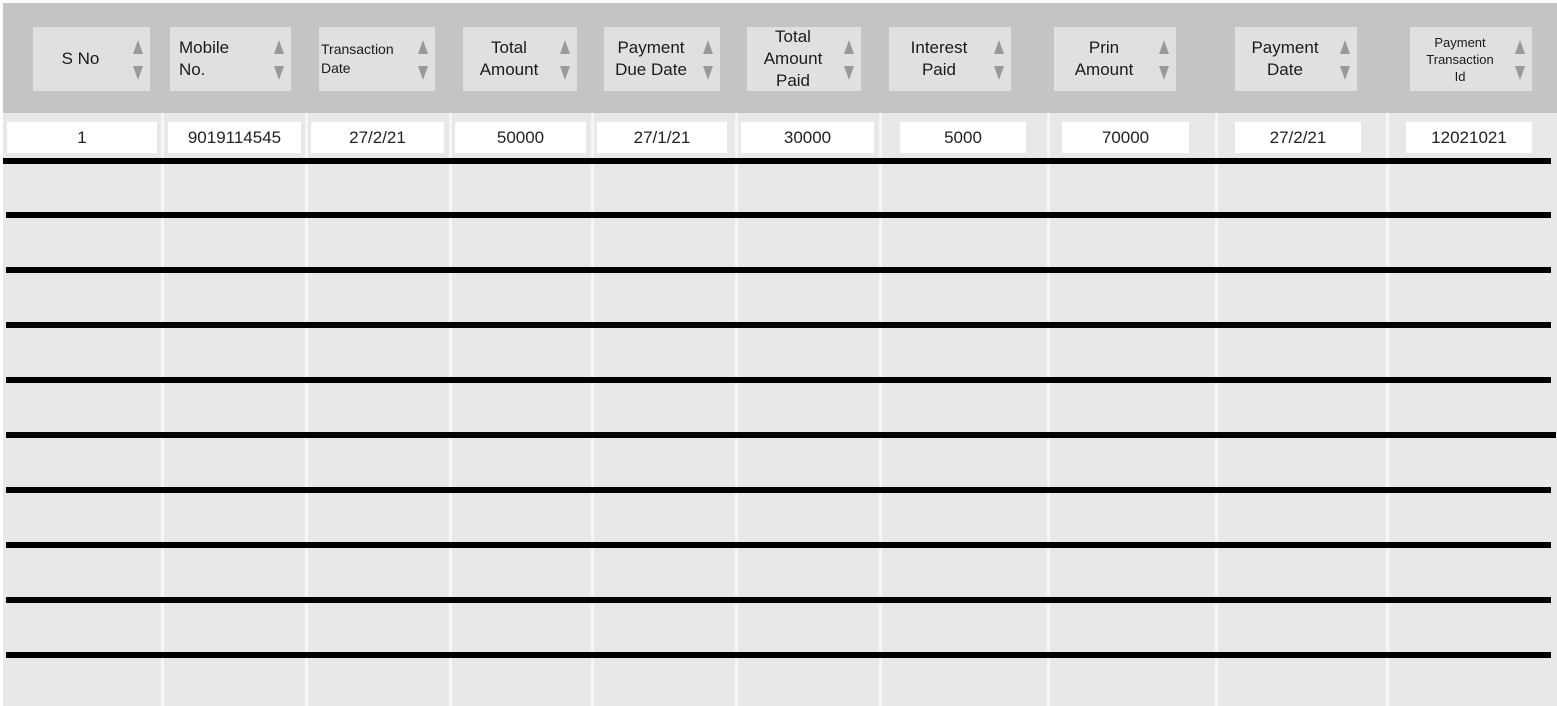 The height and width of the screenshot is (706, 1557). I want to click on column-header-transaction-date: Transaction Date, so click(377, 59).